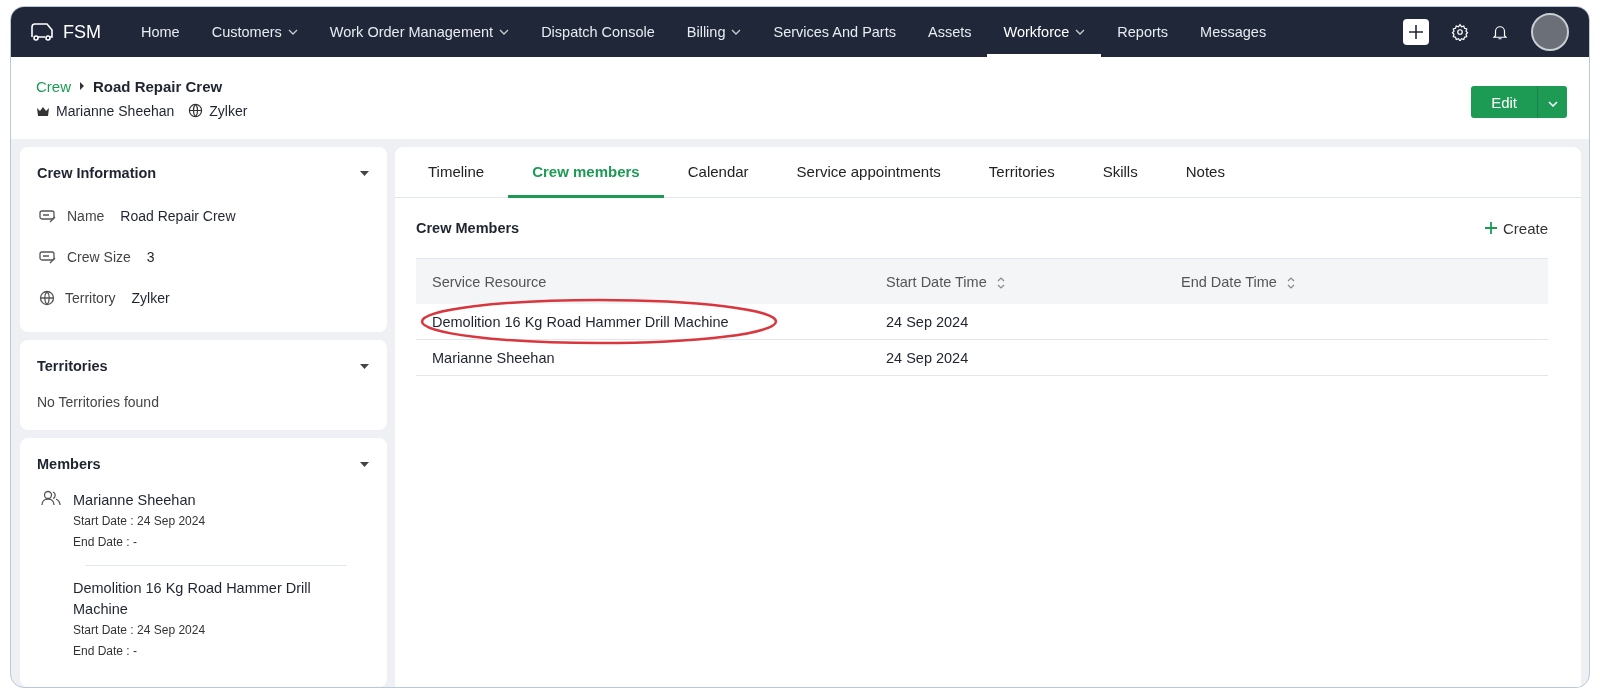 The image size is (1600, 694). I want to click on nav-item: Assets, so click(949, 32).